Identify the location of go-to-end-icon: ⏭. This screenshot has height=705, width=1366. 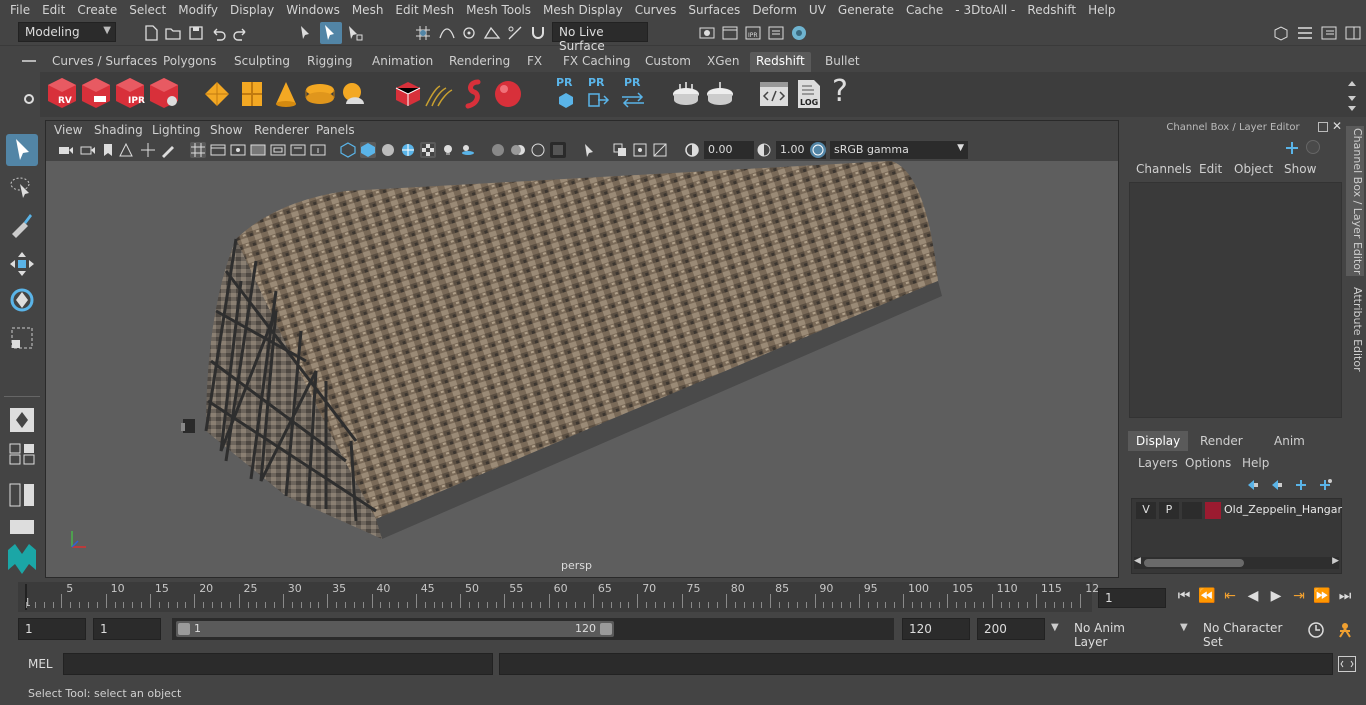
(1345, 597).